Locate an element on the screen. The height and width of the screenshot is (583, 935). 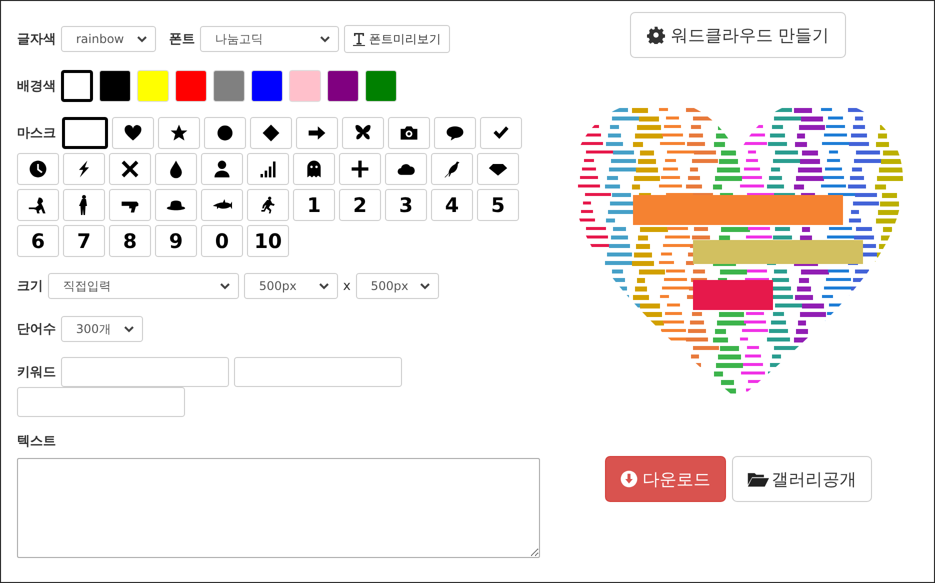
keyword-label: 키워드 is located at coordinates (36, 372).